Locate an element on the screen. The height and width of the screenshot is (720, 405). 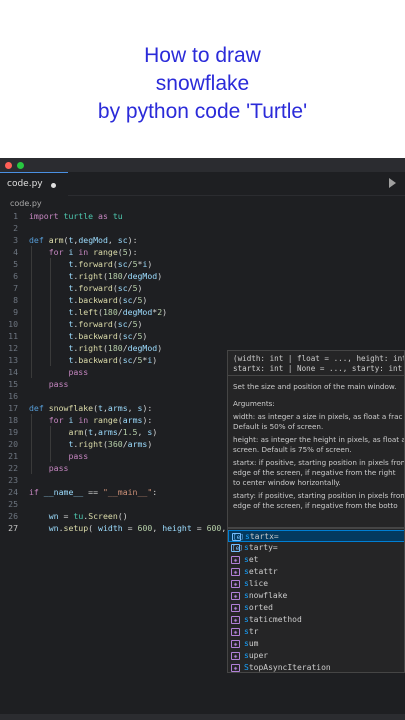
editor-tab-bar: code.py is located at coordinates (202, 184).